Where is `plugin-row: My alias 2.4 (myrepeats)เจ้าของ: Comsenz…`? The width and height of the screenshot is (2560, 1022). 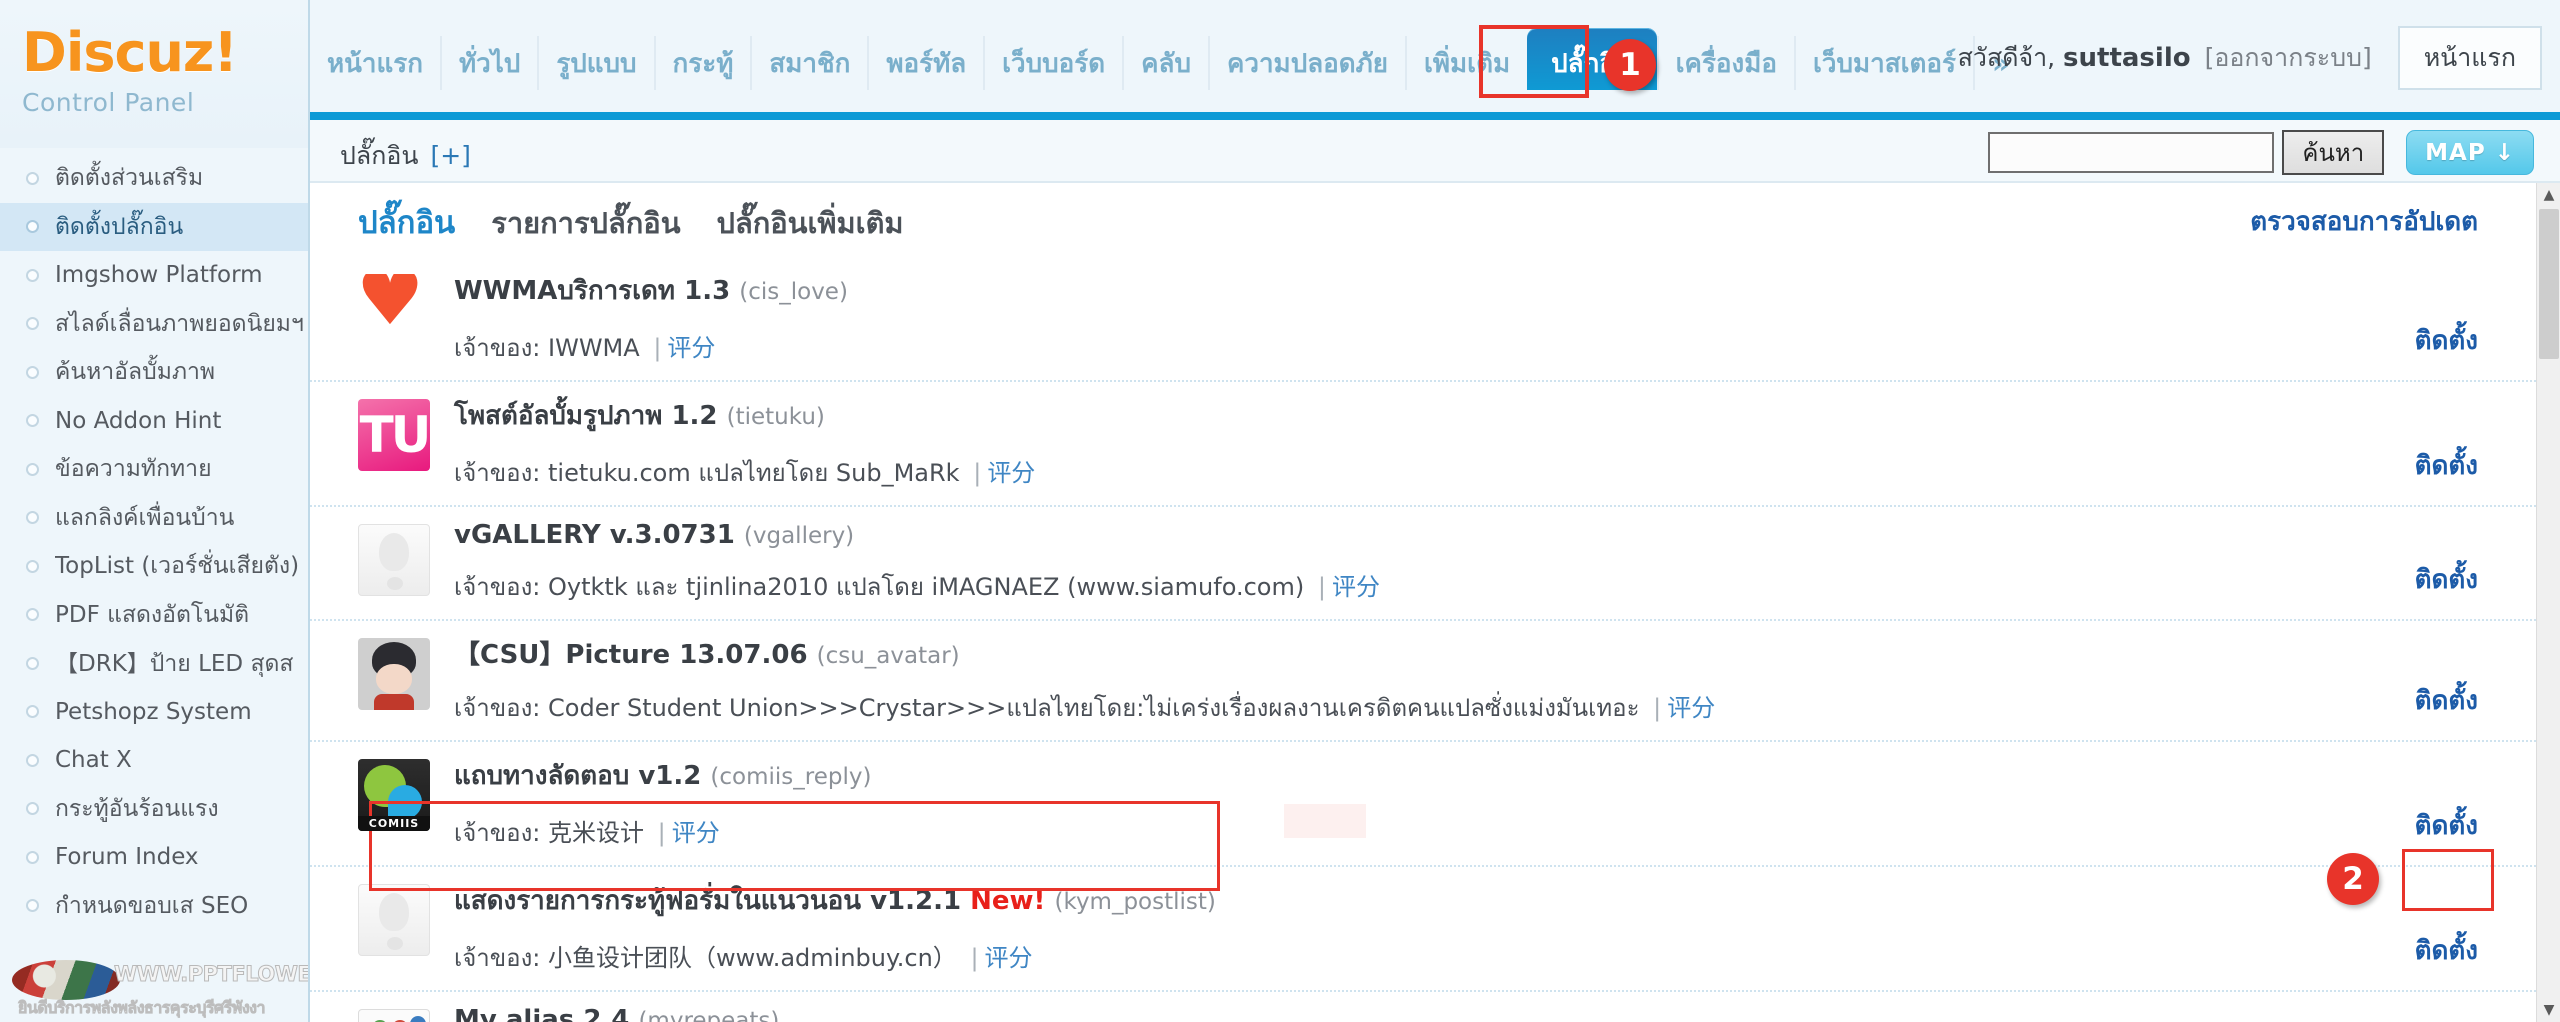
plugin-row: My alias 2.4 (myrepeats)เจ้าของ: Comsenz… is located at coordinates (1423, 1007).